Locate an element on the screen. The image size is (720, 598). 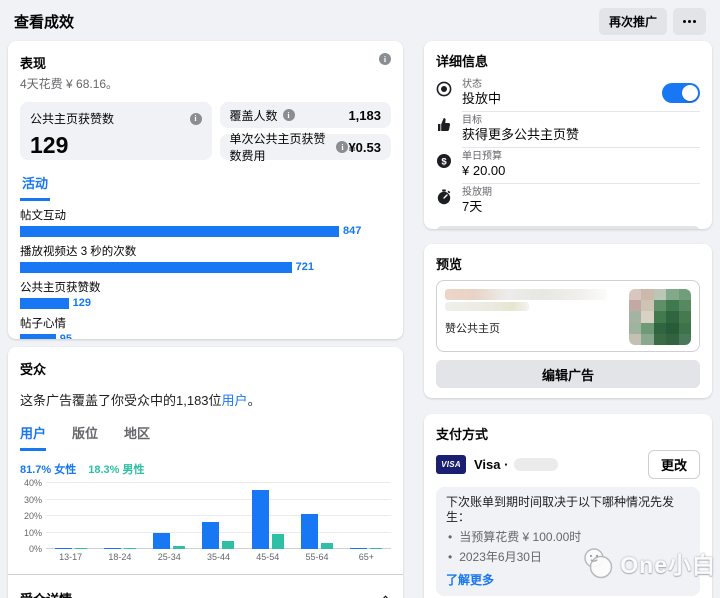
tab-placements: 版位 is located at coordinates (85, 437).